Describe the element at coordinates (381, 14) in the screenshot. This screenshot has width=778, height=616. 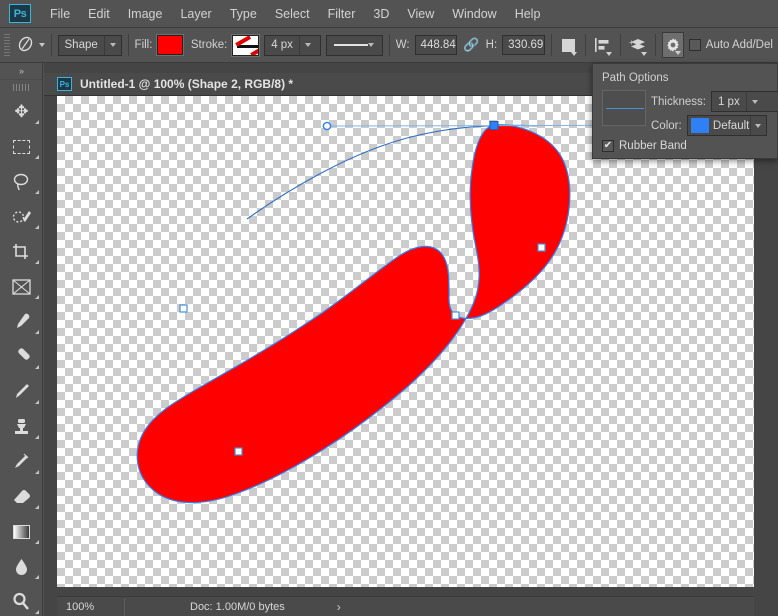
I see `menu-3d: 3D` at that location.